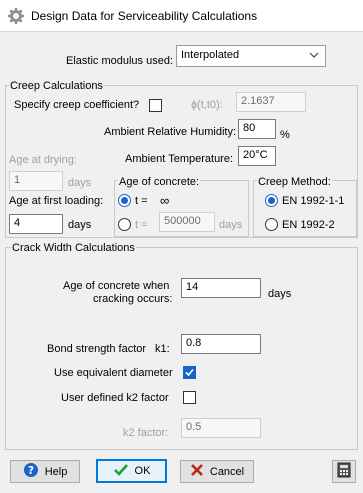  I want to click on gear-icon, so click(16, 16).